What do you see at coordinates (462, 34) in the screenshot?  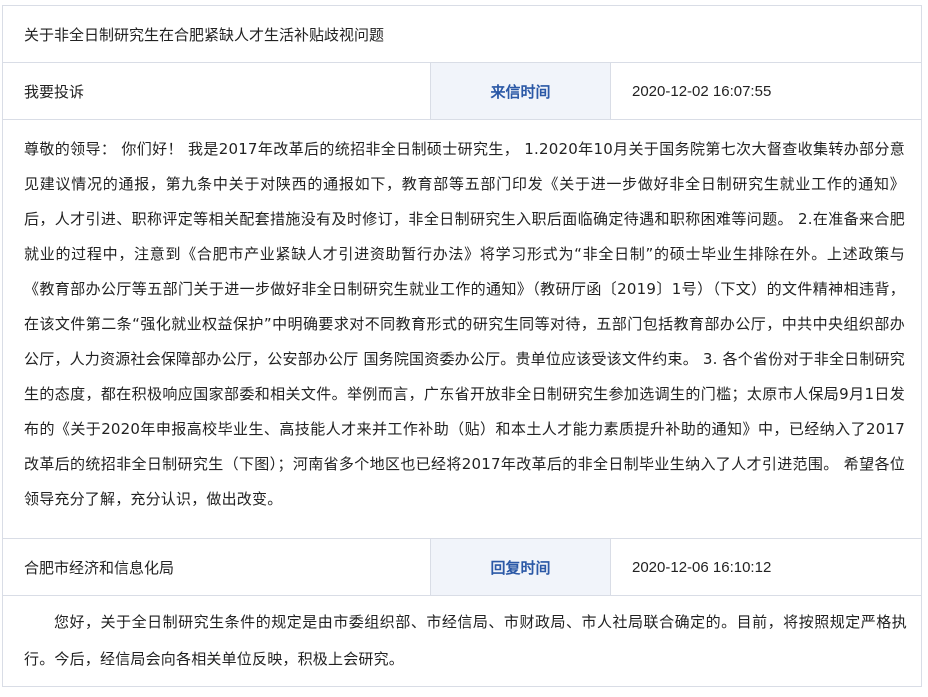 I see `letter-title-row: 关于非全日制研究生在合肥紧缺人才生活补贴歧视问题` at bounding box center [462, 34].